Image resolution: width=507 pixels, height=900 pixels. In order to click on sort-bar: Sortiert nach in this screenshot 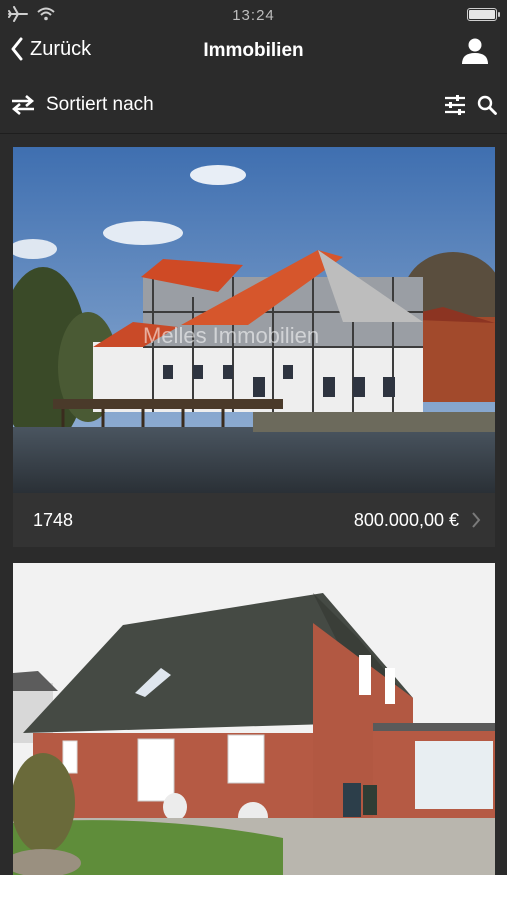, I will do `click(253, 105)`.